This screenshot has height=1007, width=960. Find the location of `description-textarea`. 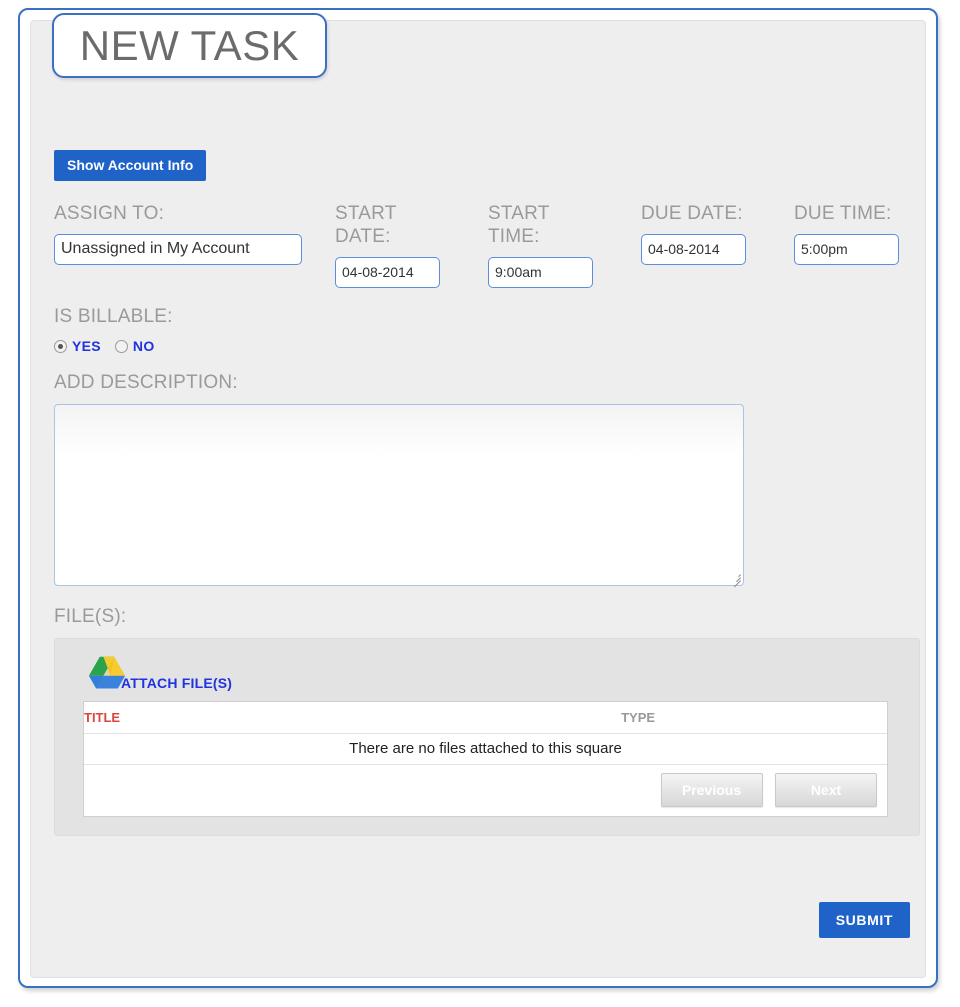

description-textarea is located at coordinates (399, 496).